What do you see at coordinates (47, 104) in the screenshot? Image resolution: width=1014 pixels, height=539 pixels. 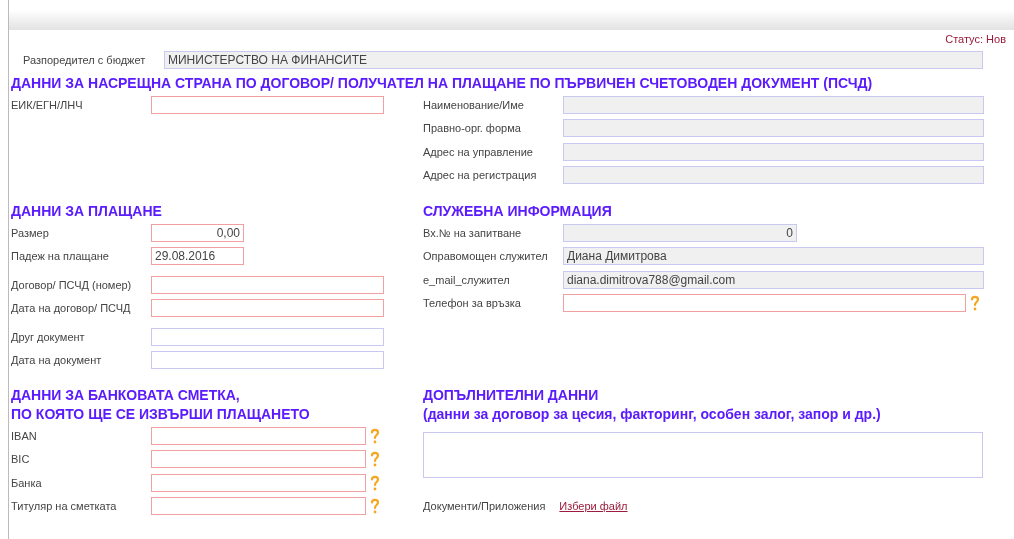 I see `field-label: ЕИК/ЕГН/ЛНЧ` at bounding box center [47, 104].